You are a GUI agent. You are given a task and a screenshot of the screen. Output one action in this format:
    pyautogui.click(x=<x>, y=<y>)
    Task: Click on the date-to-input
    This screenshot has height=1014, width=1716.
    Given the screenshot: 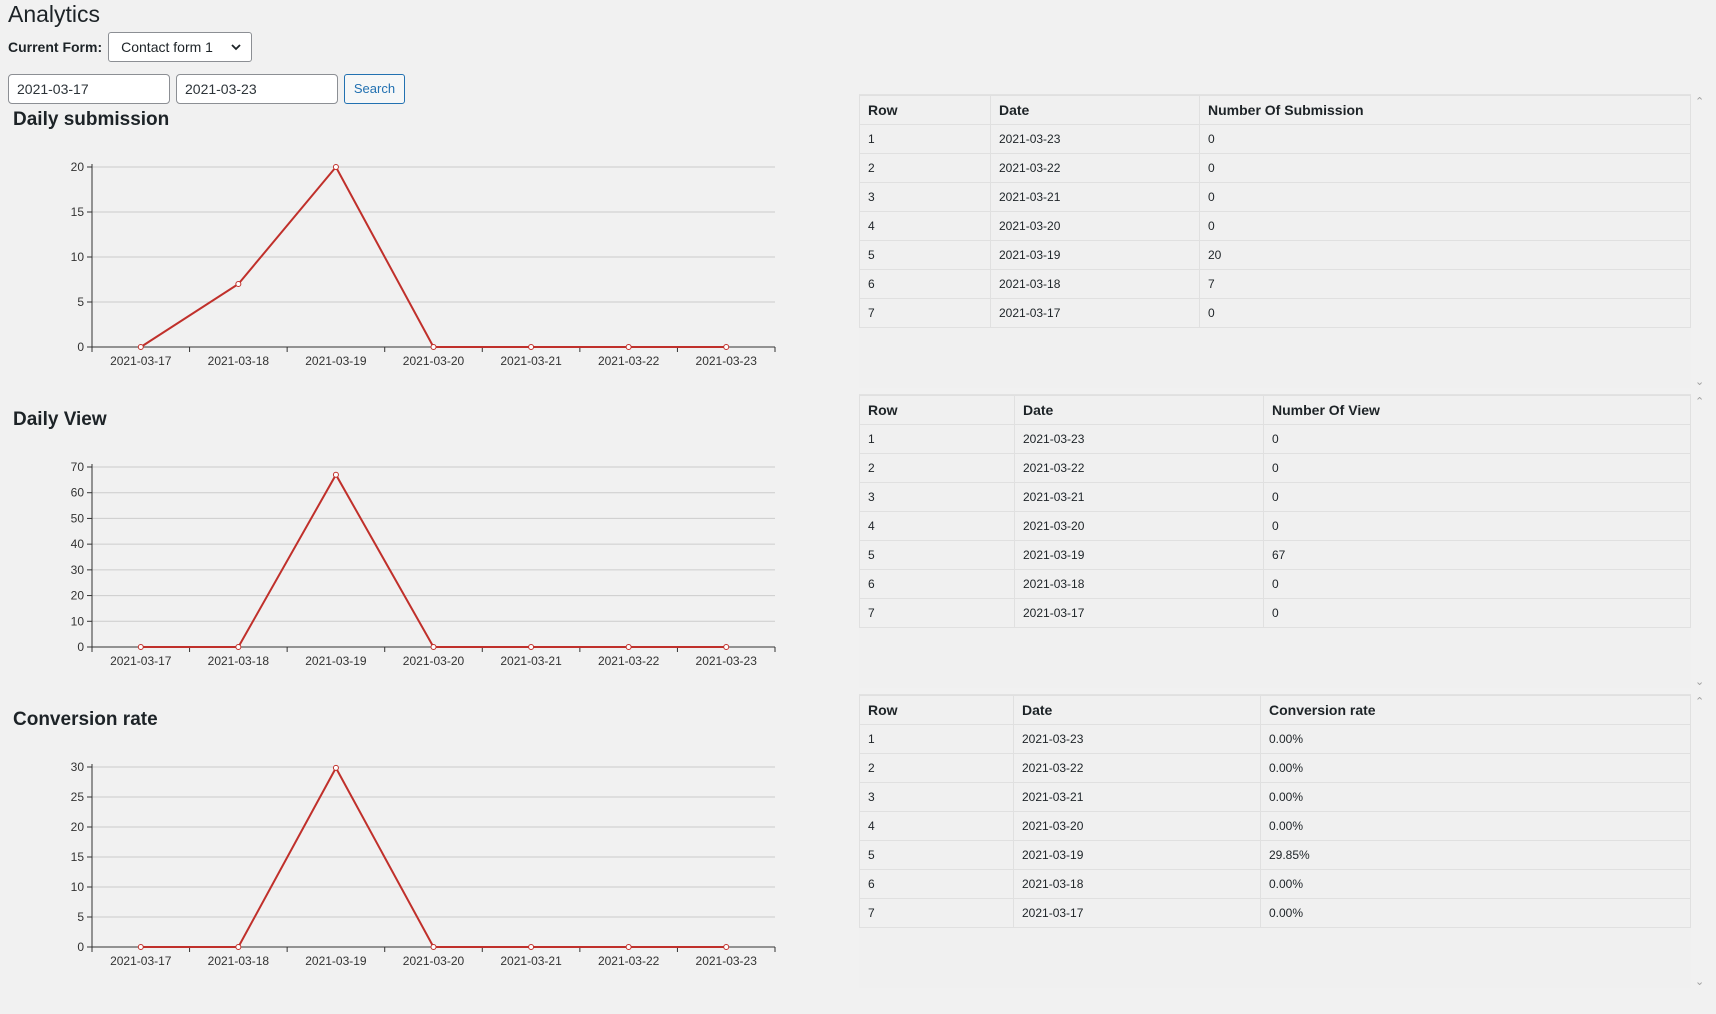 What is the action you would take?
    pyautogui.click(x=257, y=88)
    